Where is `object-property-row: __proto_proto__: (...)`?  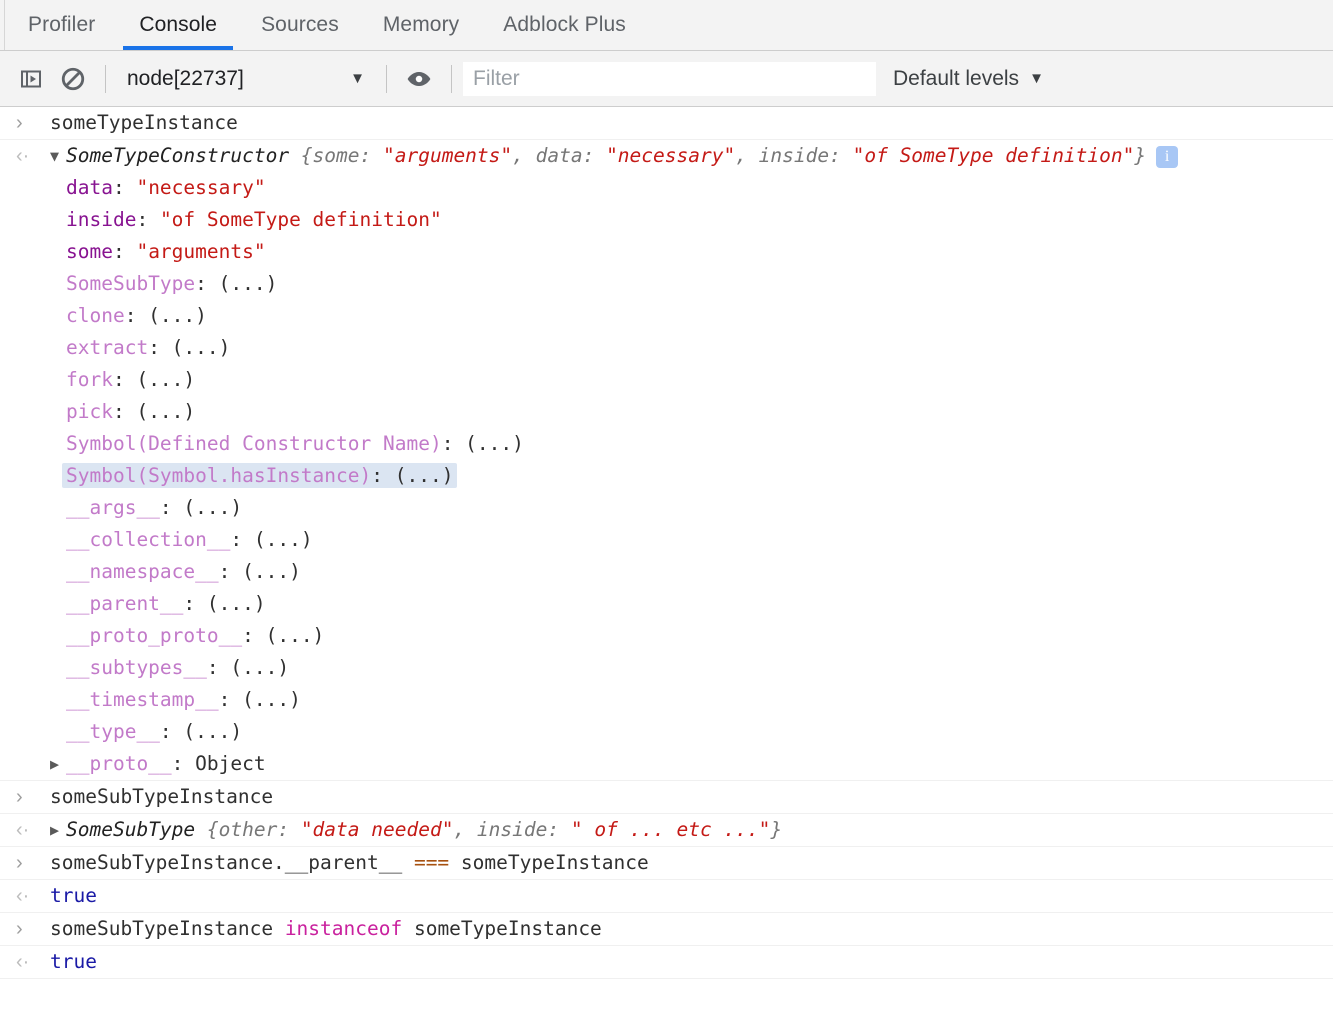 object-property-row: __proto_proto__: (...) is located at coordinates (674, 636).